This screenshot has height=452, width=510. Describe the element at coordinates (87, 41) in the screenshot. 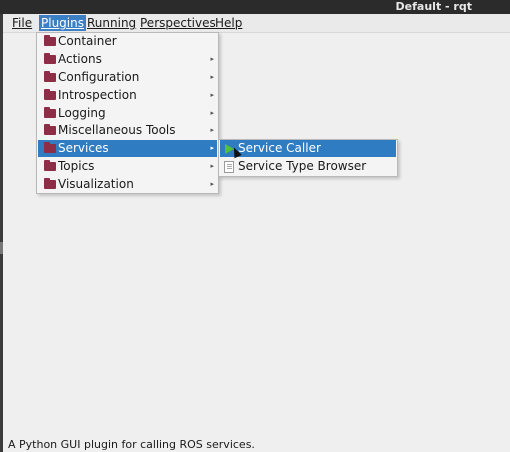

I see `menu-item-label: Container` at that location.